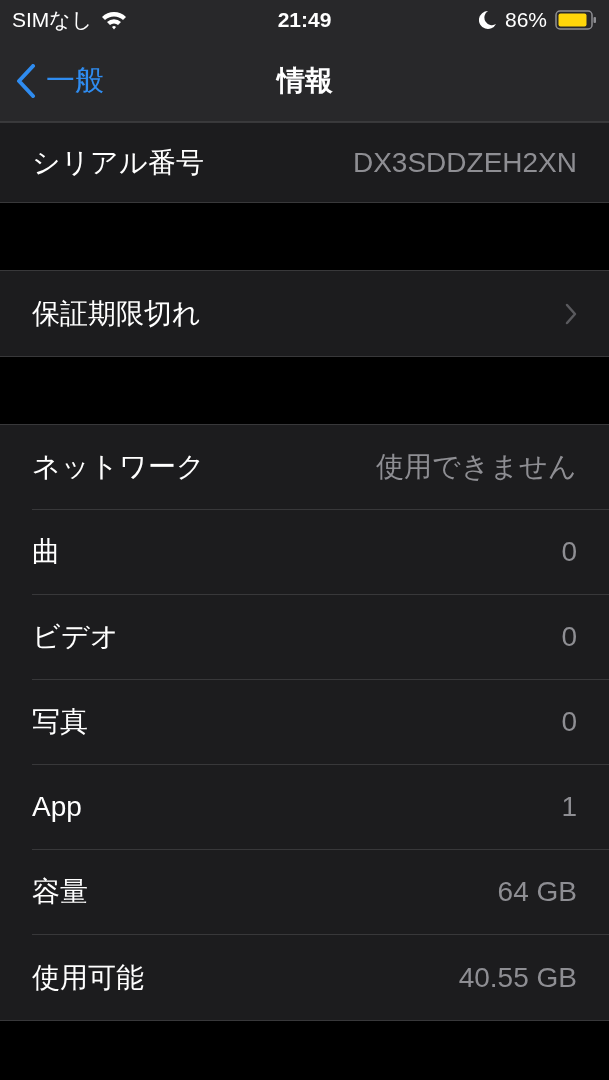 The height and width of the screenshot is (1080, 609). Describe the element at coordinates (88, 977) in the screenshot. I see `row-label: 使用可能` at that location.